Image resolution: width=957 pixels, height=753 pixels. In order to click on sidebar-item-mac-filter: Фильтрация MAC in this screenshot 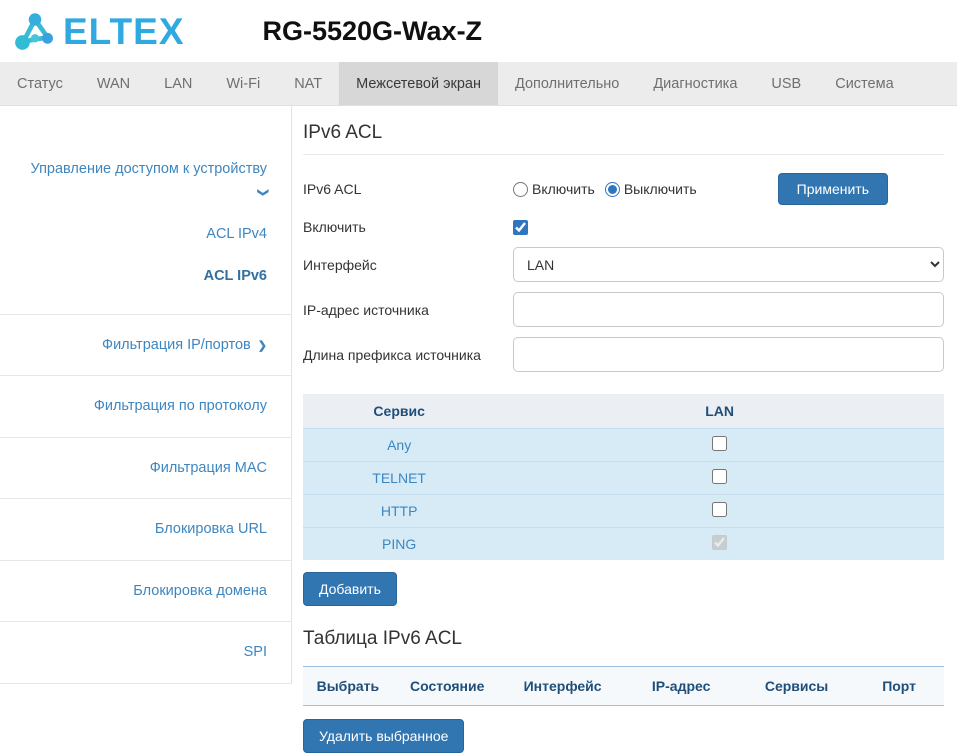, I will do `click(145, 468)`.